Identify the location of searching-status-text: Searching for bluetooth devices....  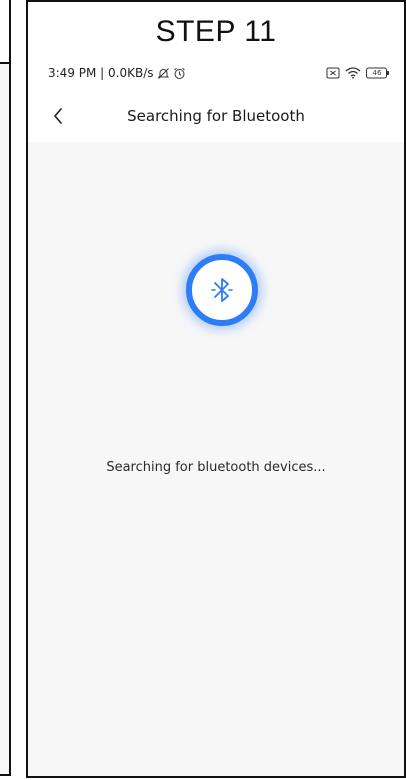
(216, 467).